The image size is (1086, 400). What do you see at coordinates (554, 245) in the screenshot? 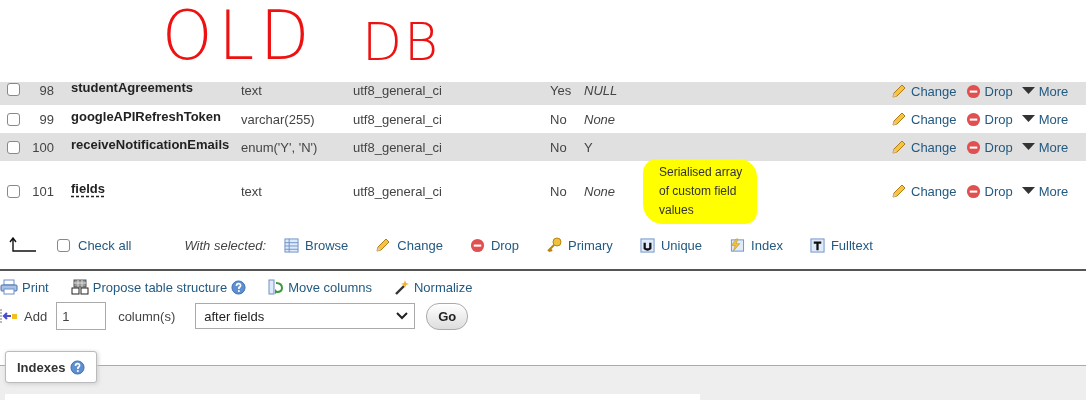
I see `key-icon` at bounding box center [554, 245].